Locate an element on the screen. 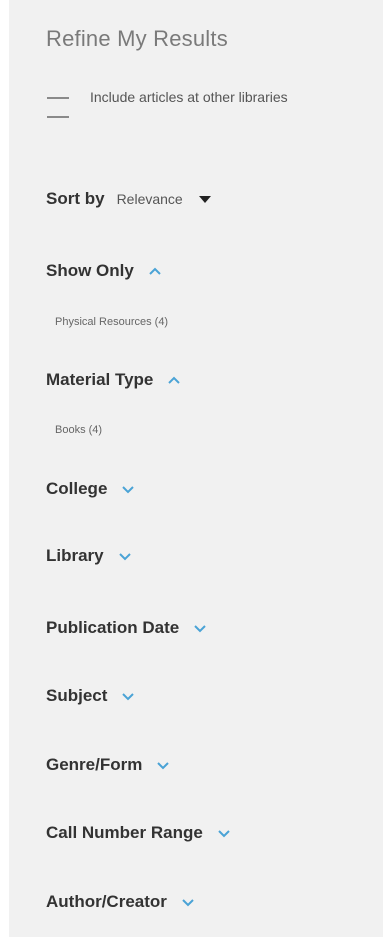 This screenshot has height=941, width=385. facet-show-only: Show Only is located at coordinates (104, 271).